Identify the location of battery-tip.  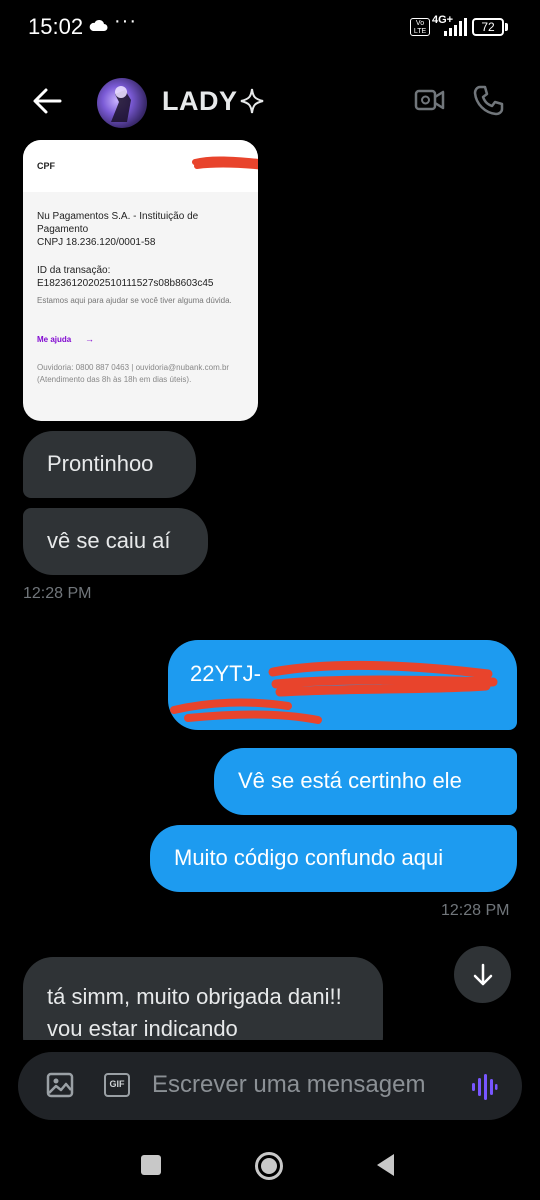
(506, 27).